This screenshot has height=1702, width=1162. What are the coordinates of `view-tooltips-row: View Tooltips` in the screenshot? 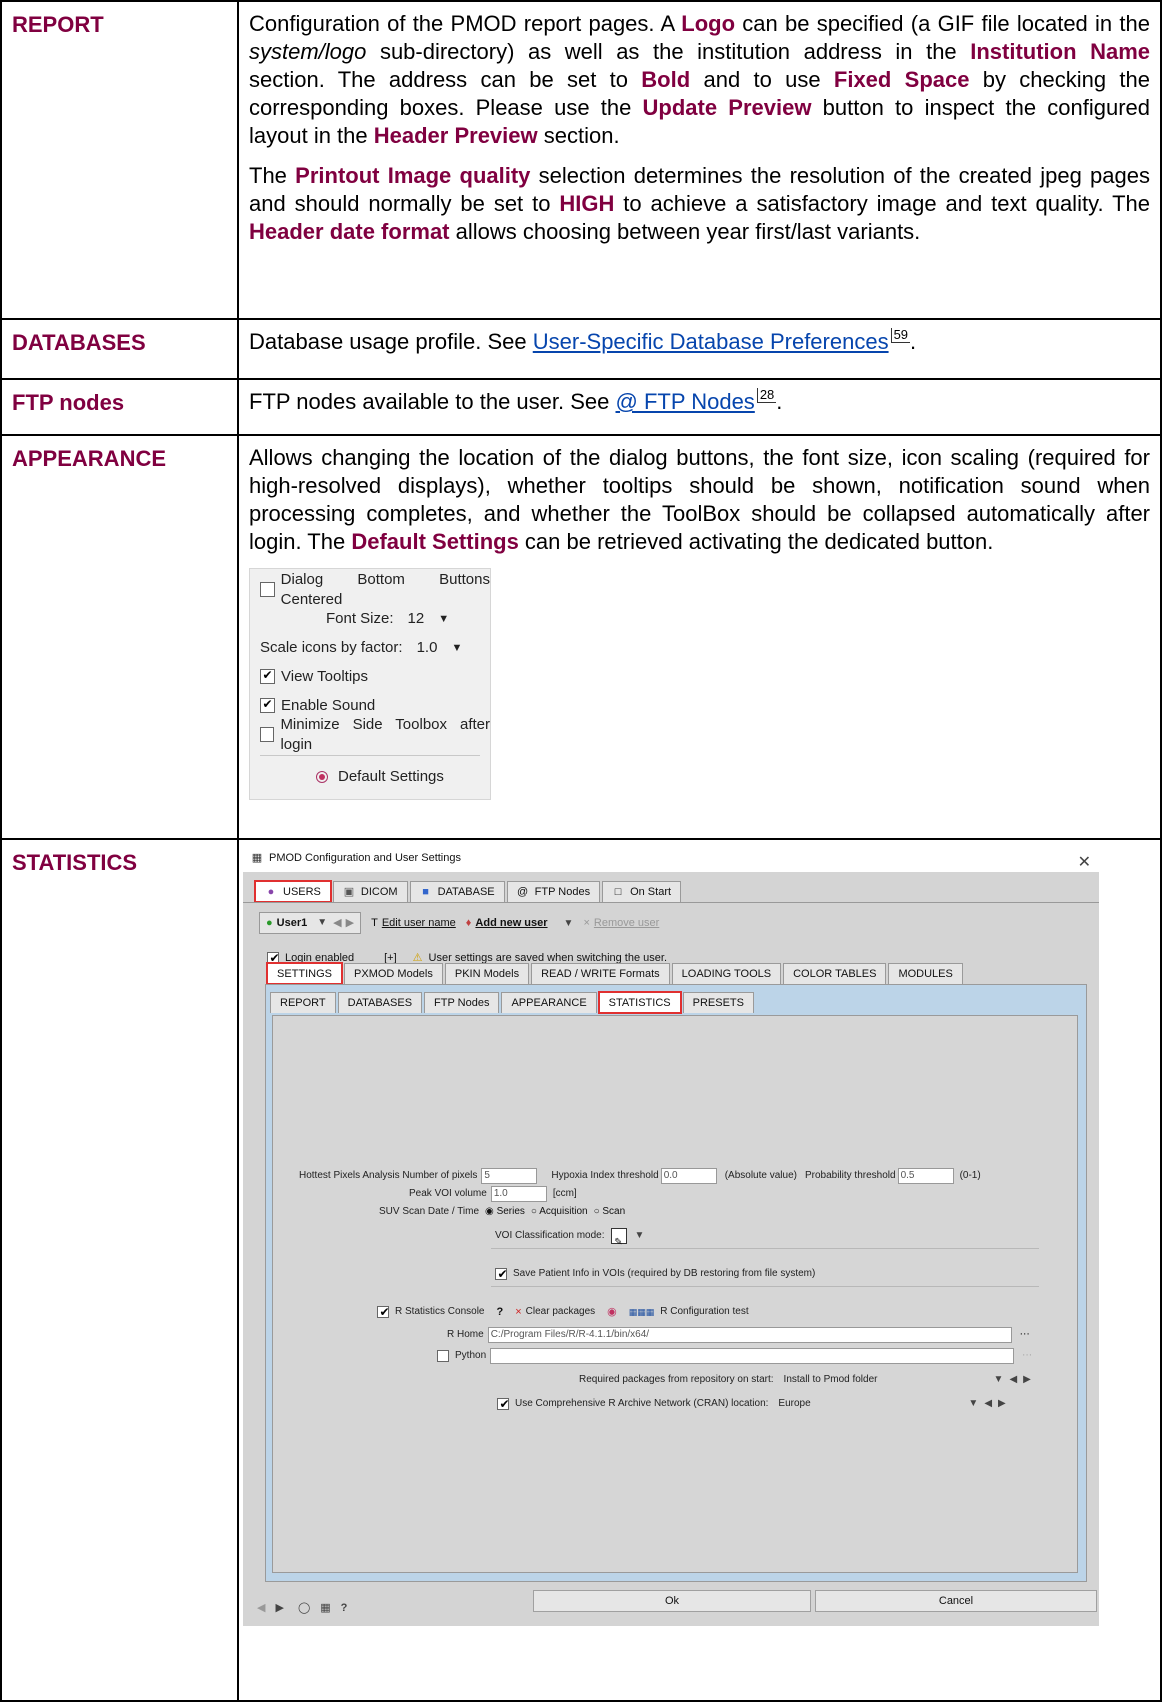 It's located at (370, 676).